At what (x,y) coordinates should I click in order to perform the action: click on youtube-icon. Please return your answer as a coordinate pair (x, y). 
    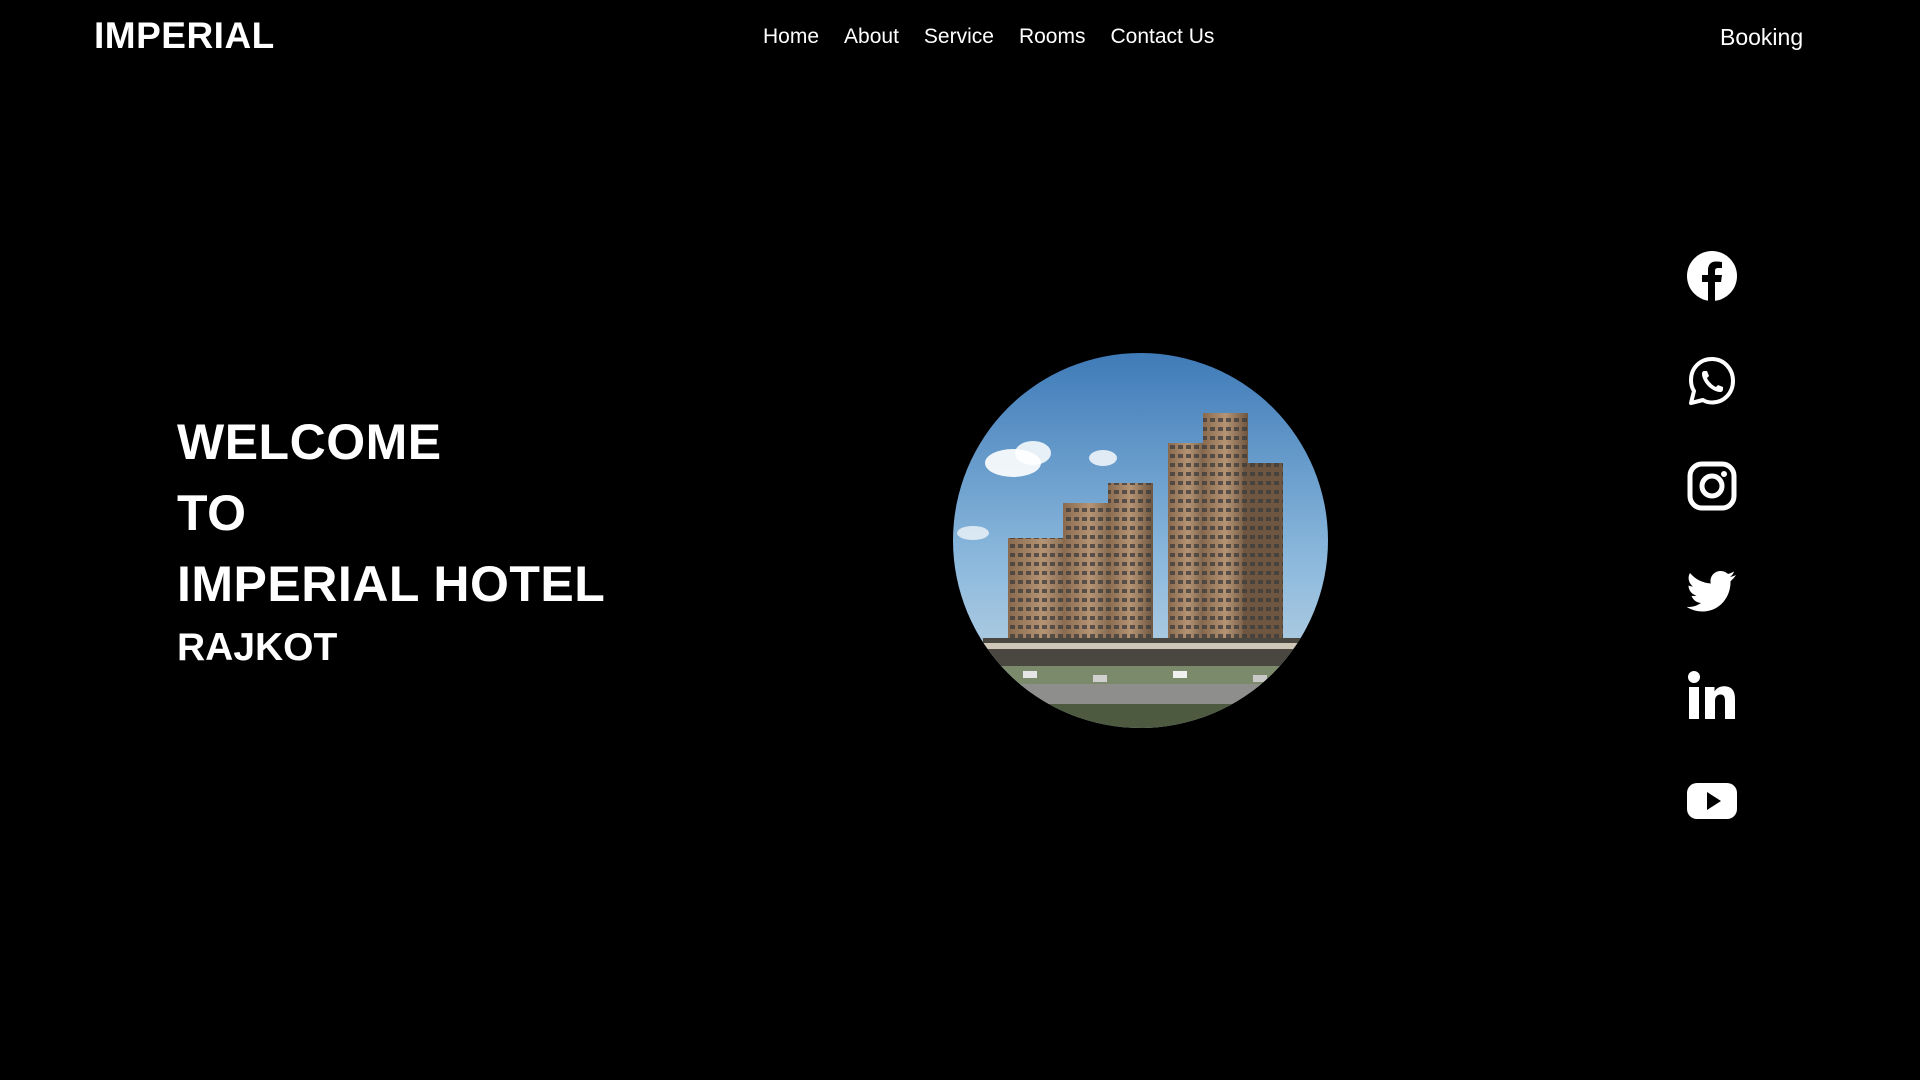
    Looking at the image, I should click on (1712, 801).